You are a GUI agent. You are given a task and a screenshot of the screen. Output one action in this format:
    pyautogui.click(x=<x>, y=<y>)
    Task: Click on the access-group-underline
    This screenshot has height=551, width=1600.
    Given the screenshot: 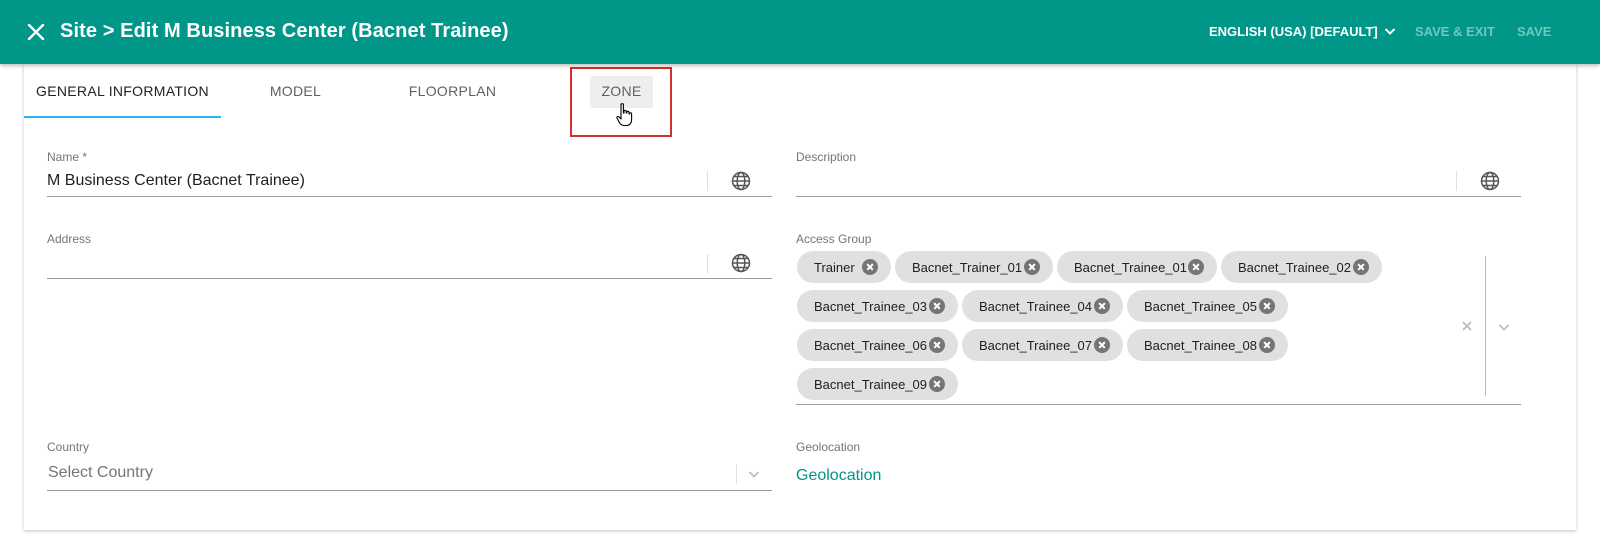 What is the action you would take?
    pyautogui.click(x=1158, y=404)
    